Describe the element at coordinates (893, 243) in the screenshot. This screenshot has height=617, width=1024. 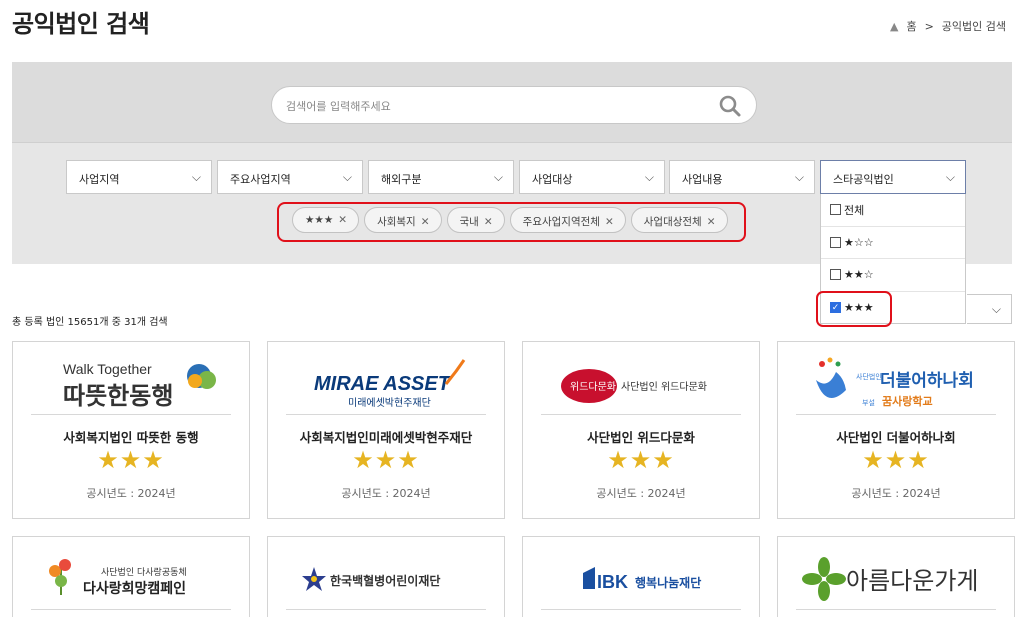
I see `dropdown-option-1star: ★☆☆` at that location.